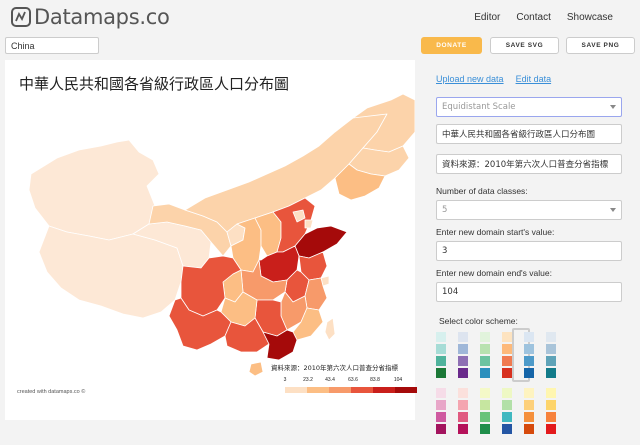 The width and height of the screenshot is (640, 445). I want to click on legend-tick: 3, so click(285, 380).